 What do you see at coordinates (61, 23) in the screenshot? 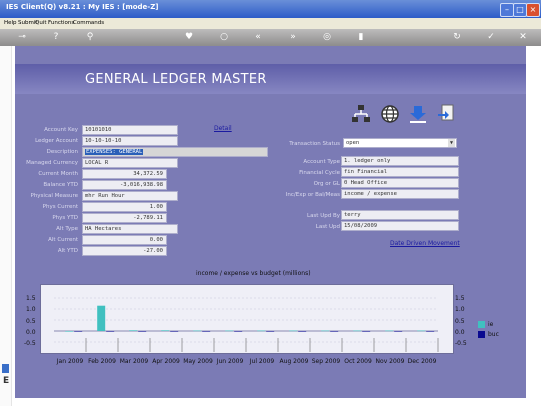
I see `menu-functions: Functions` at bounding box center [61, 23].